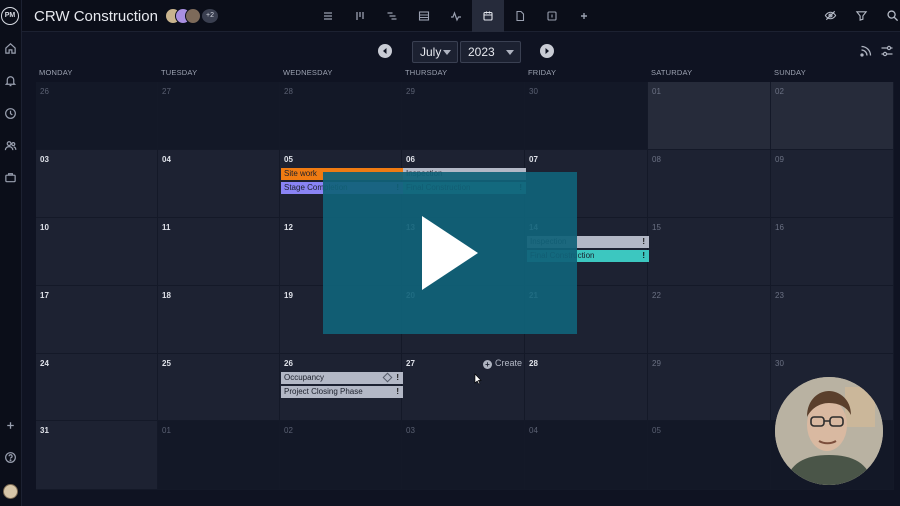  What do you see at coordinates (709, 455) in the screenshot?
I see `calendar-day-cell: 05` at bounding box center [709, 455].